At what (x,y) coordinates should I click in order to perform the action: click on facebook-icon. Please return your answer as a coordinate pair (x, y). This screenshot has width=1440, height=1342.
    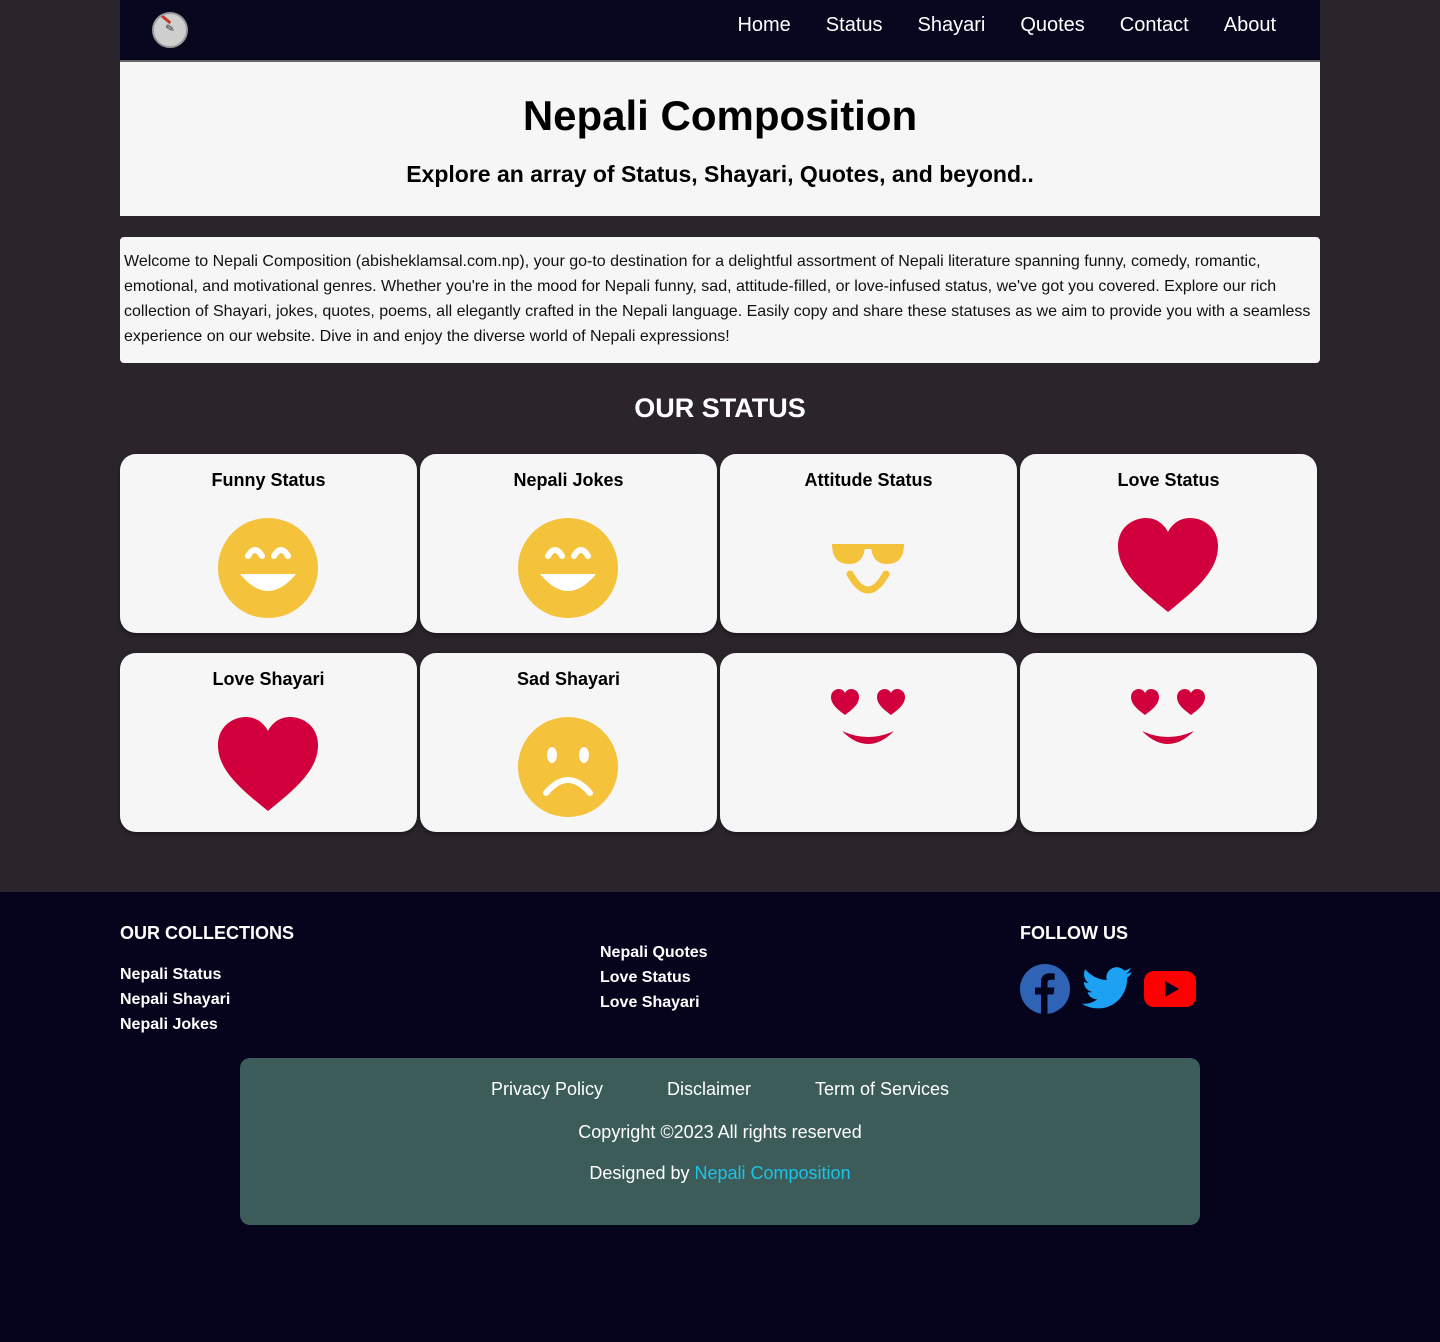
    Looking at the image, I should click on (1045, 989).